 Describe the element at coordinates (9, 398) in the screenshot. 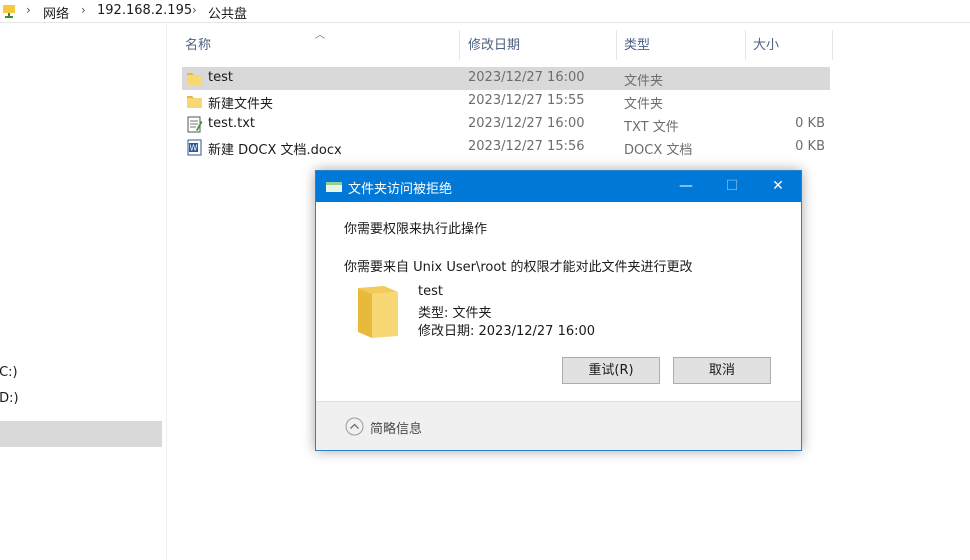

I see `nav-item-drive-d: (D:)` at that location.